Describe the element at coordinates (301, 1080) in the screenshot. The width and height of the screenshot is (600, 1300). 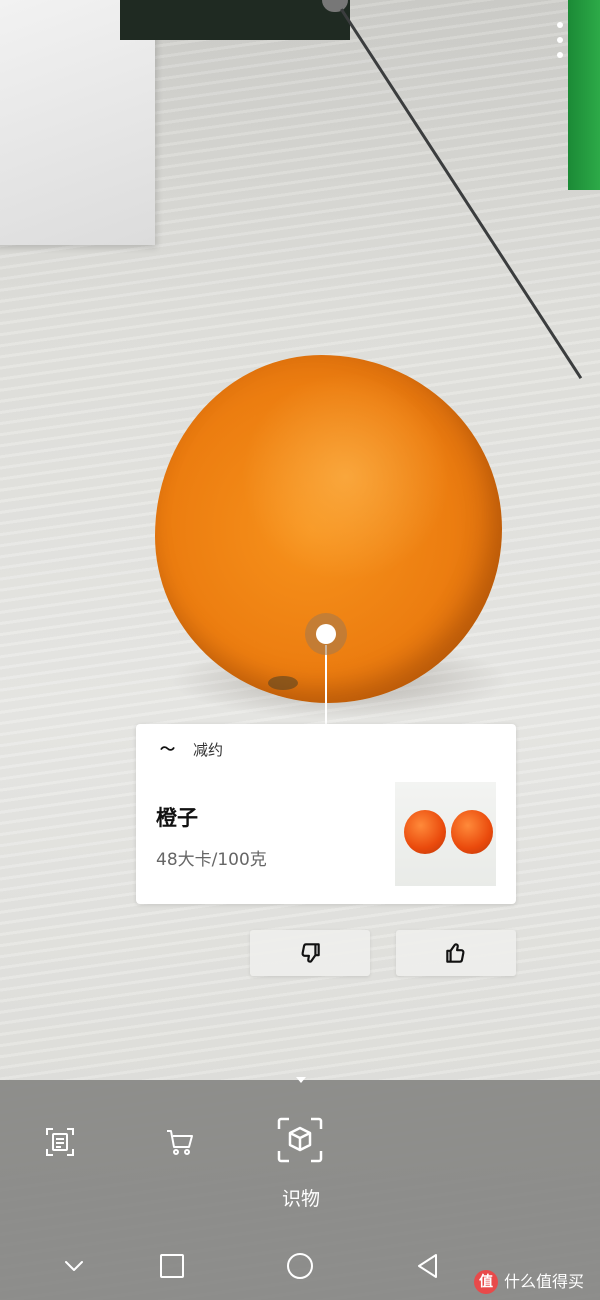
I see `panel-caret-icon` at that location.